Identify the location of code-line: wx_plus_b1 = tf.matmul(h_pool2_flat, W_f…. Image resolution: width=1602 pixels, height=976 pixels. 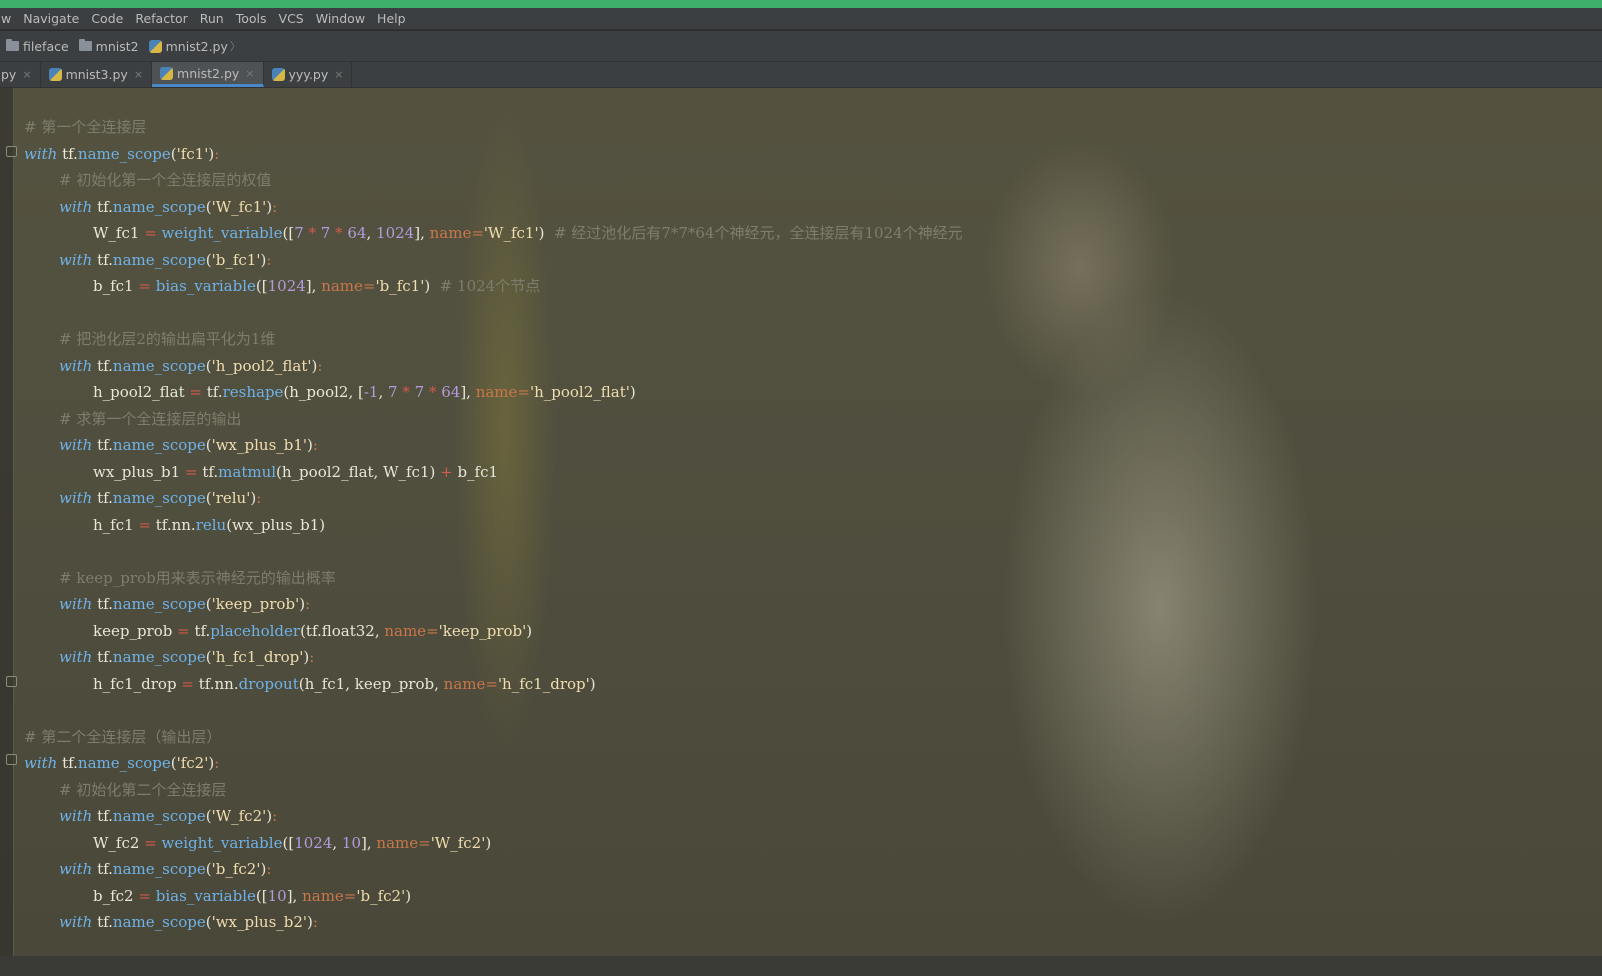
(296, 471).